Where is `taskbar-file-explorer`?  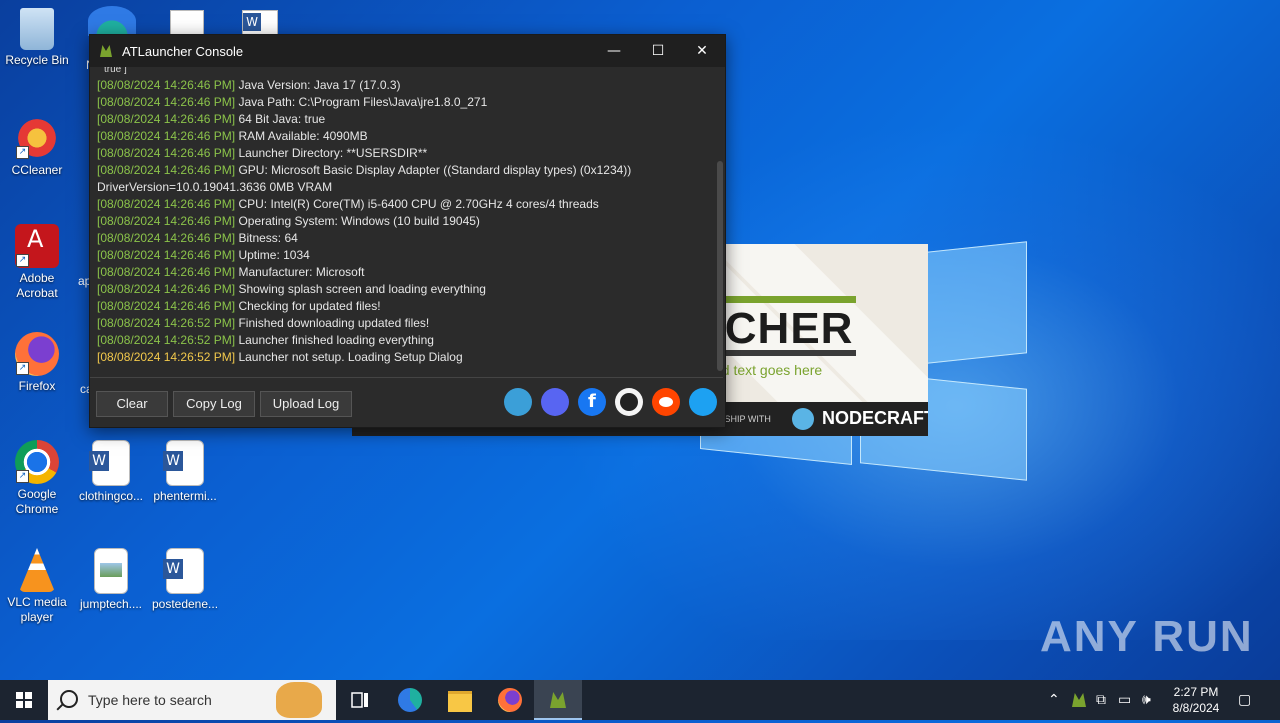 taskbar-file-explorer is located at coordinates (460, 700).